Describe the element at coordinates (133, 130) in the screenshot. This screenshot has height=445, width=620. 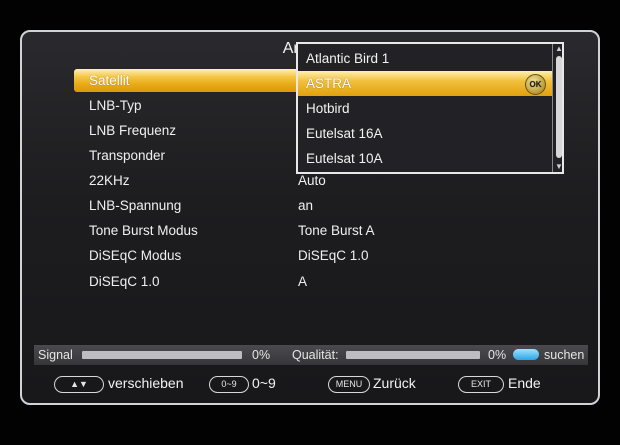
I see `setting-label: LNB Frequenz` at that location.